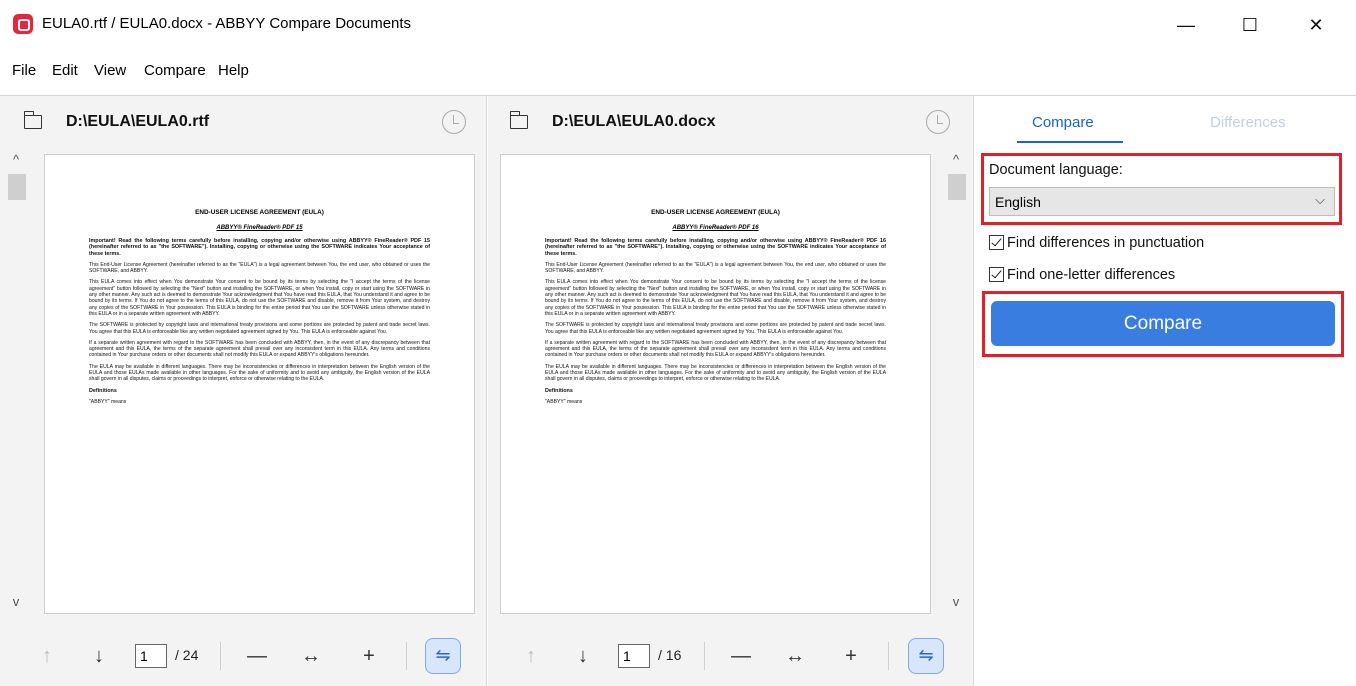  What do you see at coordinates (1056, 170) in the screenshot?
I see `document-language-label: Document language:` at bounding box center [1056, 170].